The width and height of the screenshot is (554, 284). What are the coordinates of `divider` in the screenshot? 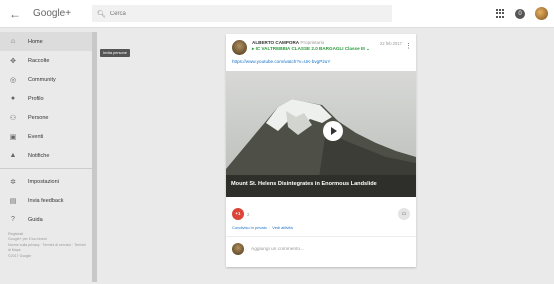 It's located at (46, 168).